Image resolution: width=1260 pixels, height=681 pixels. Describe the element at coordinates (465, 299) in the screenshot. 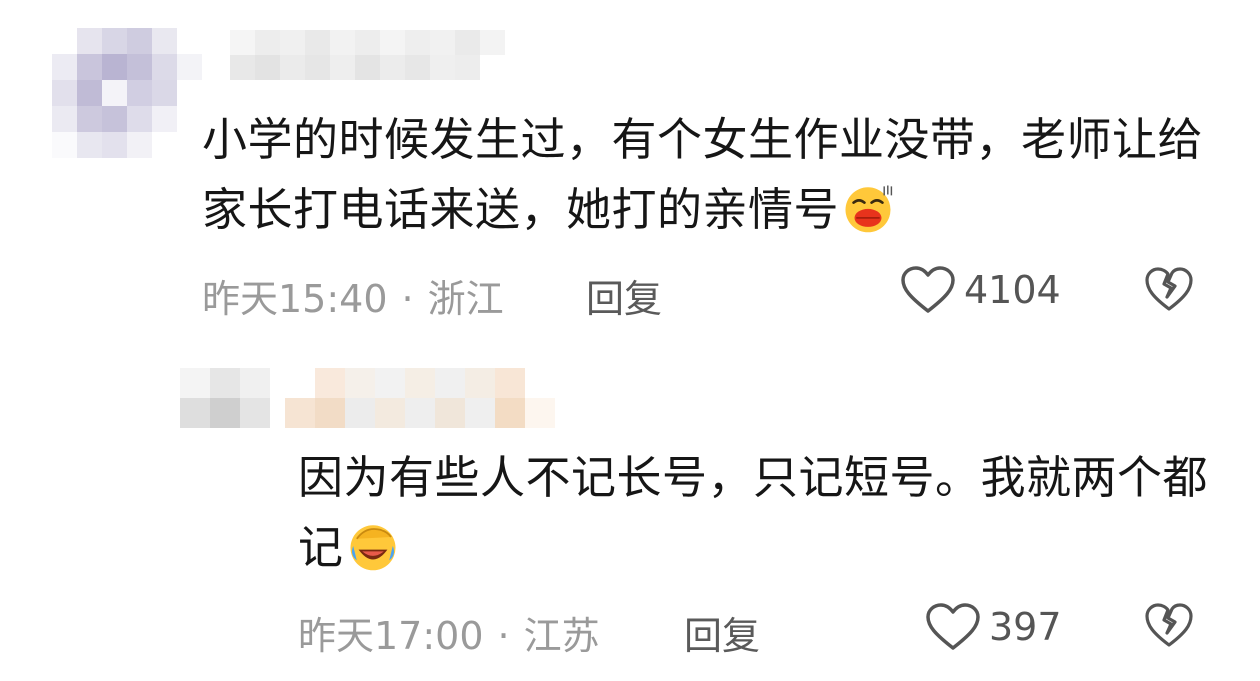

I see `ip-location: 浙江` at that location.